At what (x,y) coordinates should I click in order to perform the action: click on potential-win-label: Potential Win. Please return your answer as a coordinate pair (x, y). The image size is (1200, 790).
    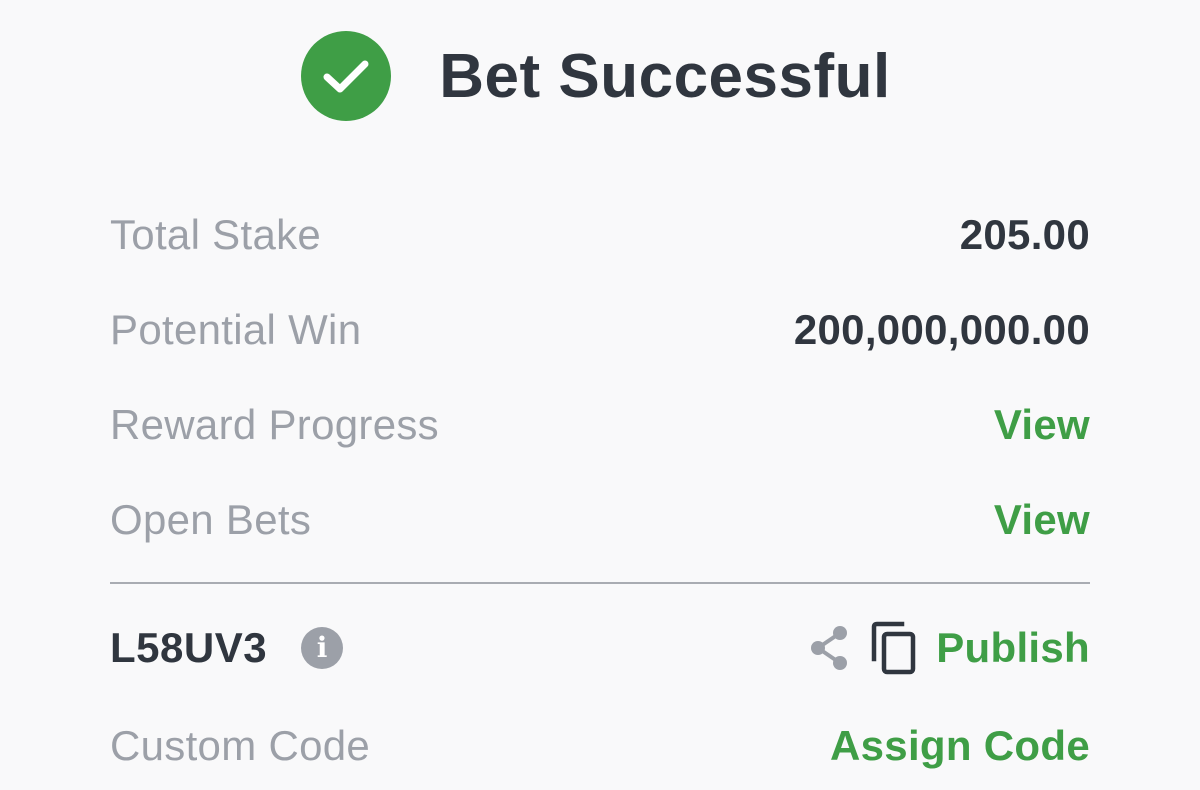
    Looking at the image, I should click on (236, 329).